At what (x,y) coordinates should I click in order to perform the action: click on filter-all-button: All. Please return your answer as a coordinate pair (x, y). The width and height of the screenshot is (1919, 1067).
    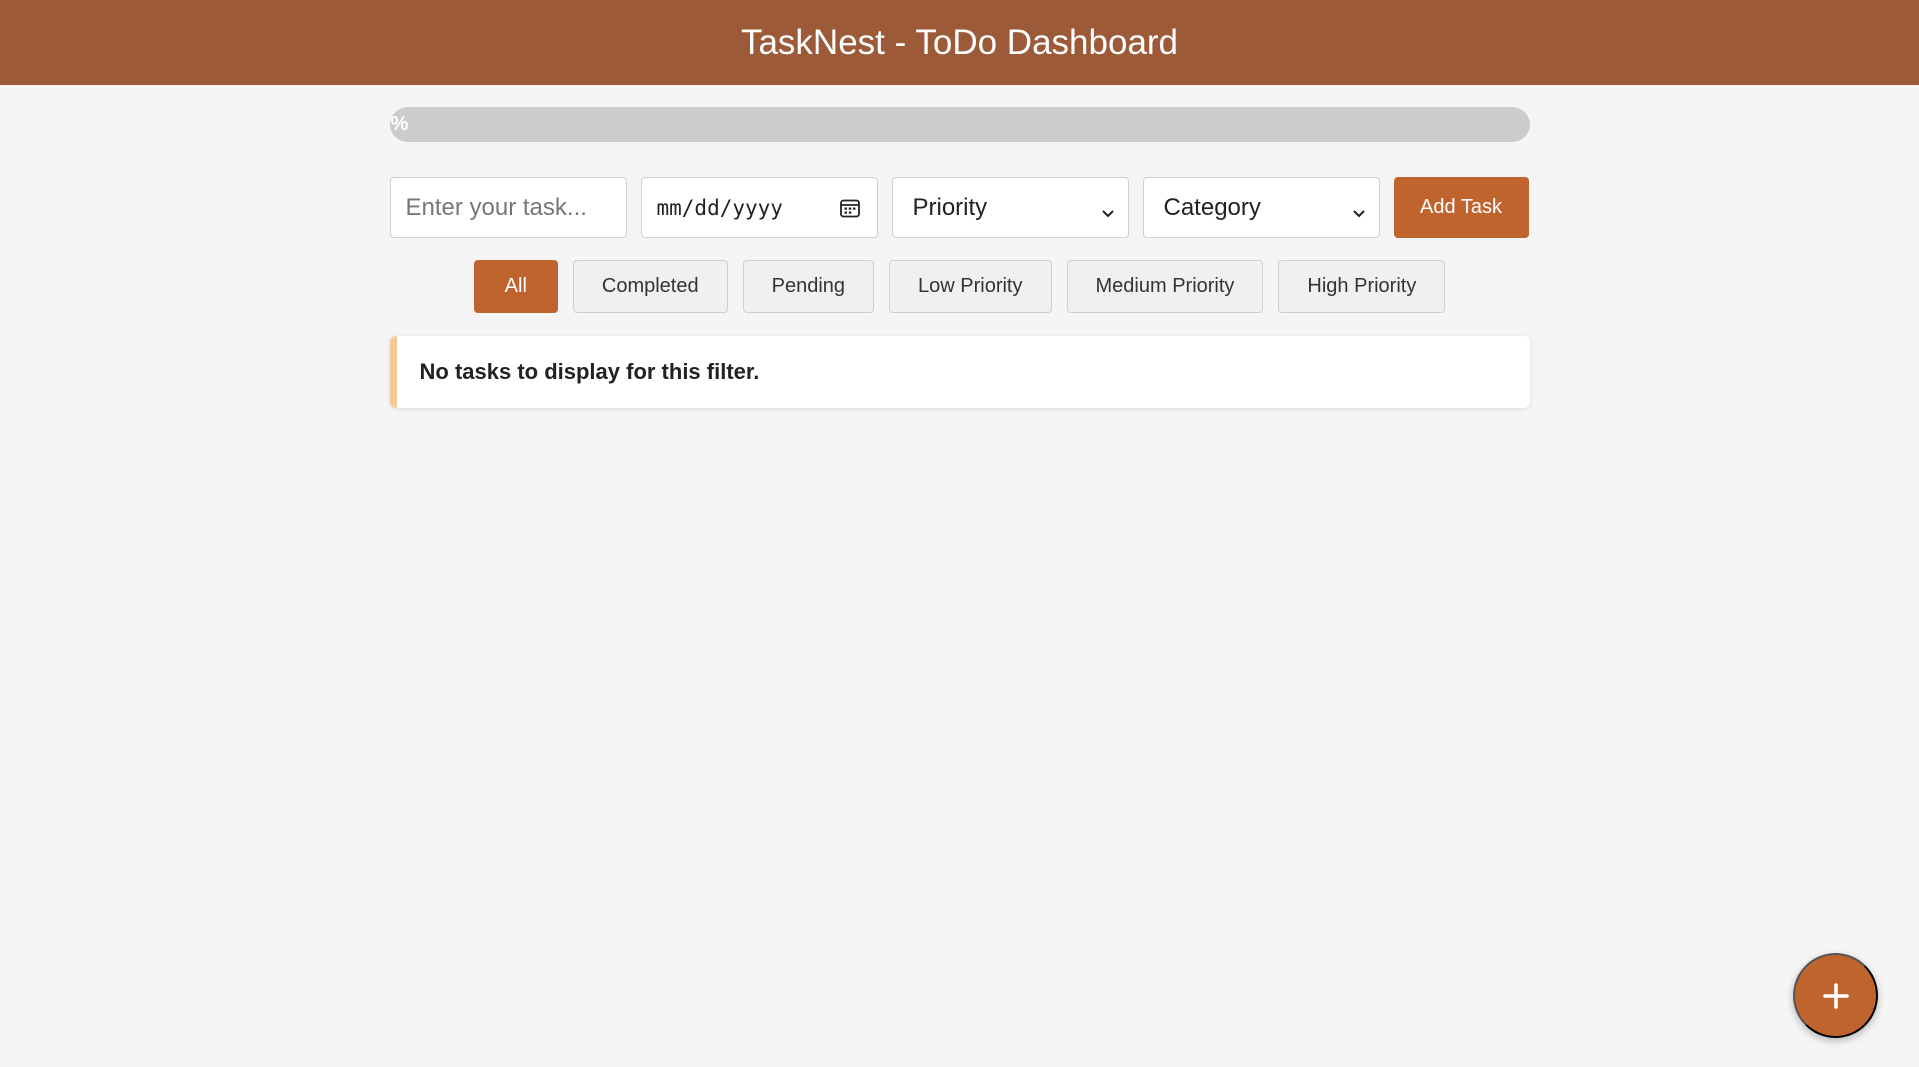
    Looking at the image, I should click on (515, 286).